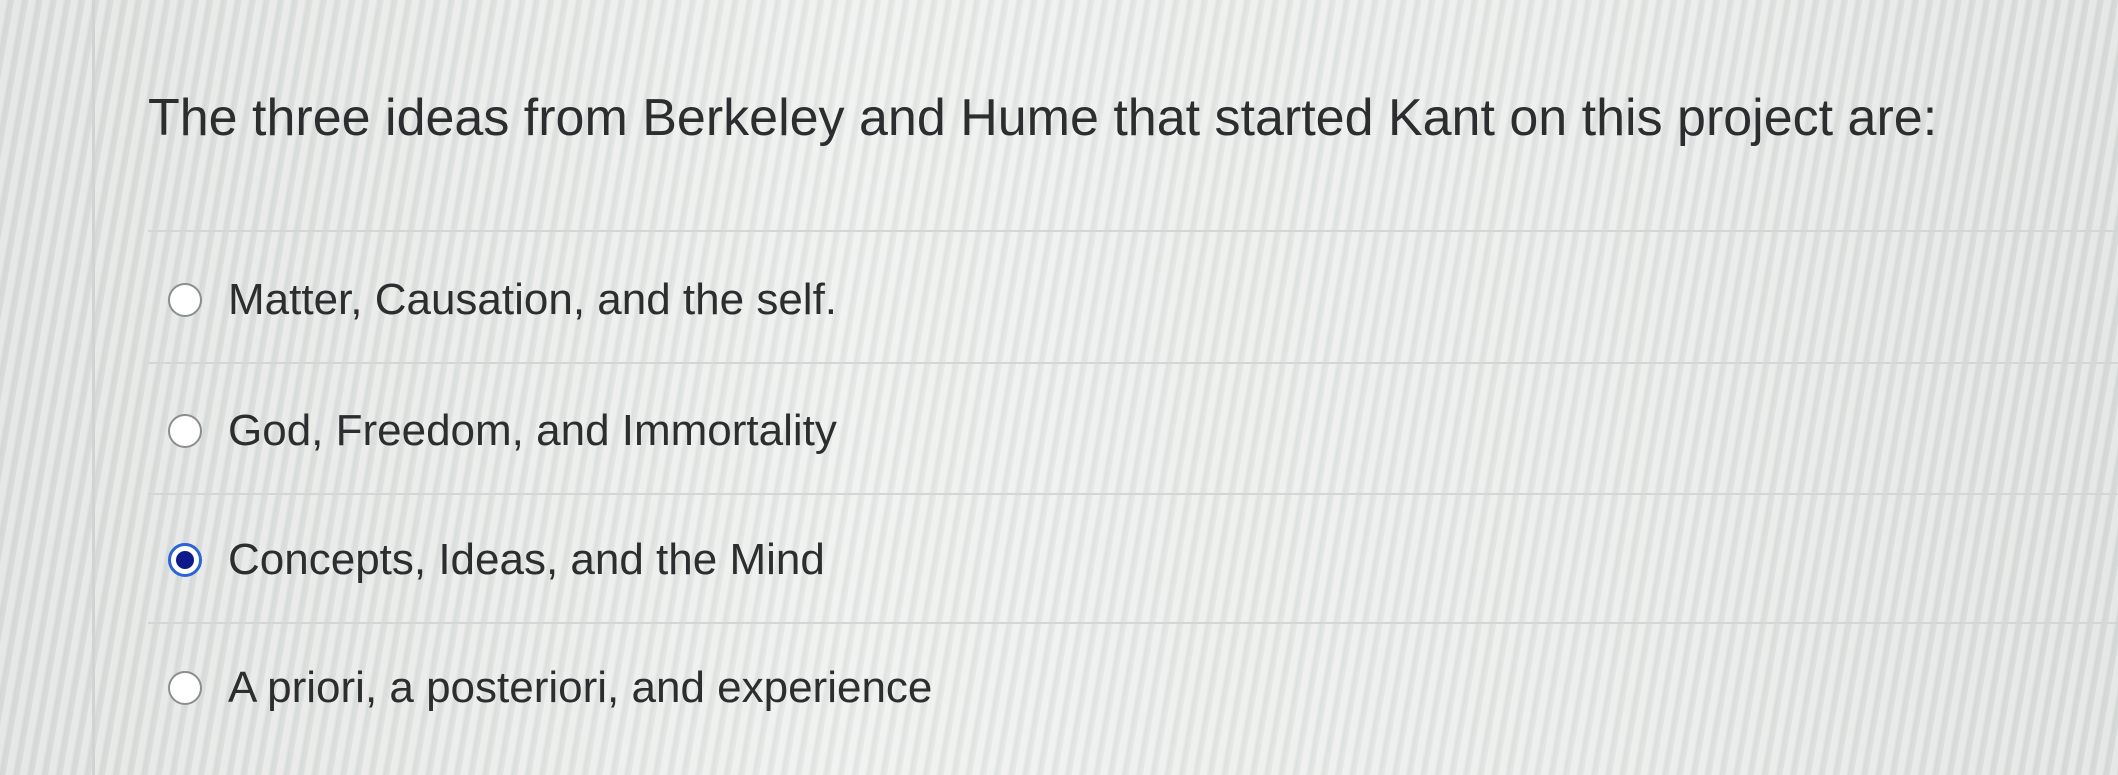  I want to click on answer-option-1: Matter, Causation, and the self., so click(502, 300).